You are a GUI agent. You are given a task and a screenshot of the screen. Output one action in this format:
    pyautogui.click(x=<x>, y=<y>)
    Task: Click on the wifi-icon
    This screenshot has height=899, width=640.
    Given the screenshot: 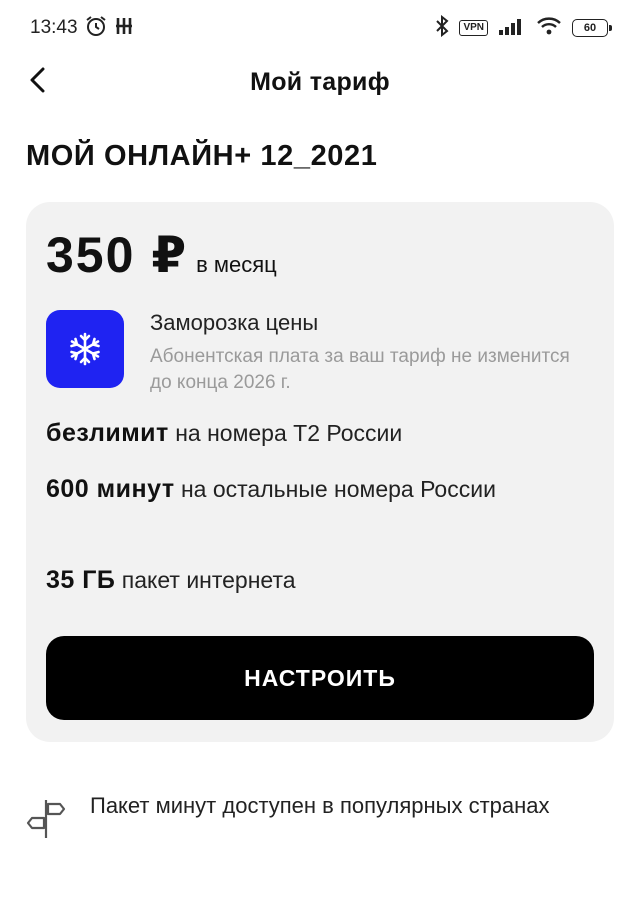 What is the action you would take?
    pyautogui.click(x=549, y=28)
    